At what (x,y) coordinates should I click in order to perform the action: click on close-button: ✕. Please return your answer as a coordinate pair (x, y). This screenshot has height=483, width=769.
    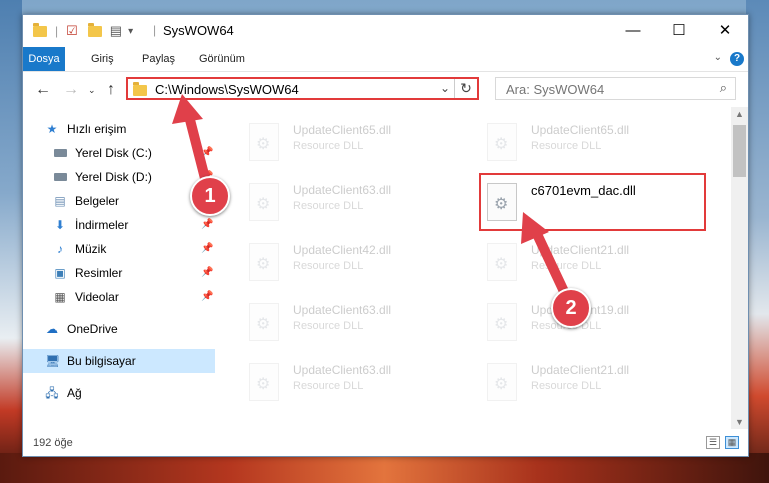
    Looking at the image, I should click on (725, 31).